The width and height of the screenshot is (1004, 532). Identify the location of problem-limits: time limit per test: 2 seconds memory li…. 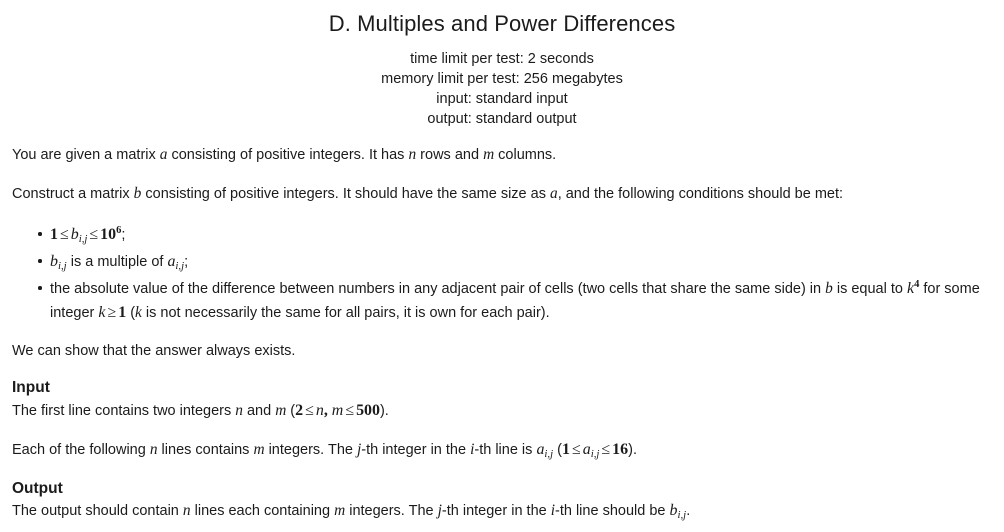
(502, 89).